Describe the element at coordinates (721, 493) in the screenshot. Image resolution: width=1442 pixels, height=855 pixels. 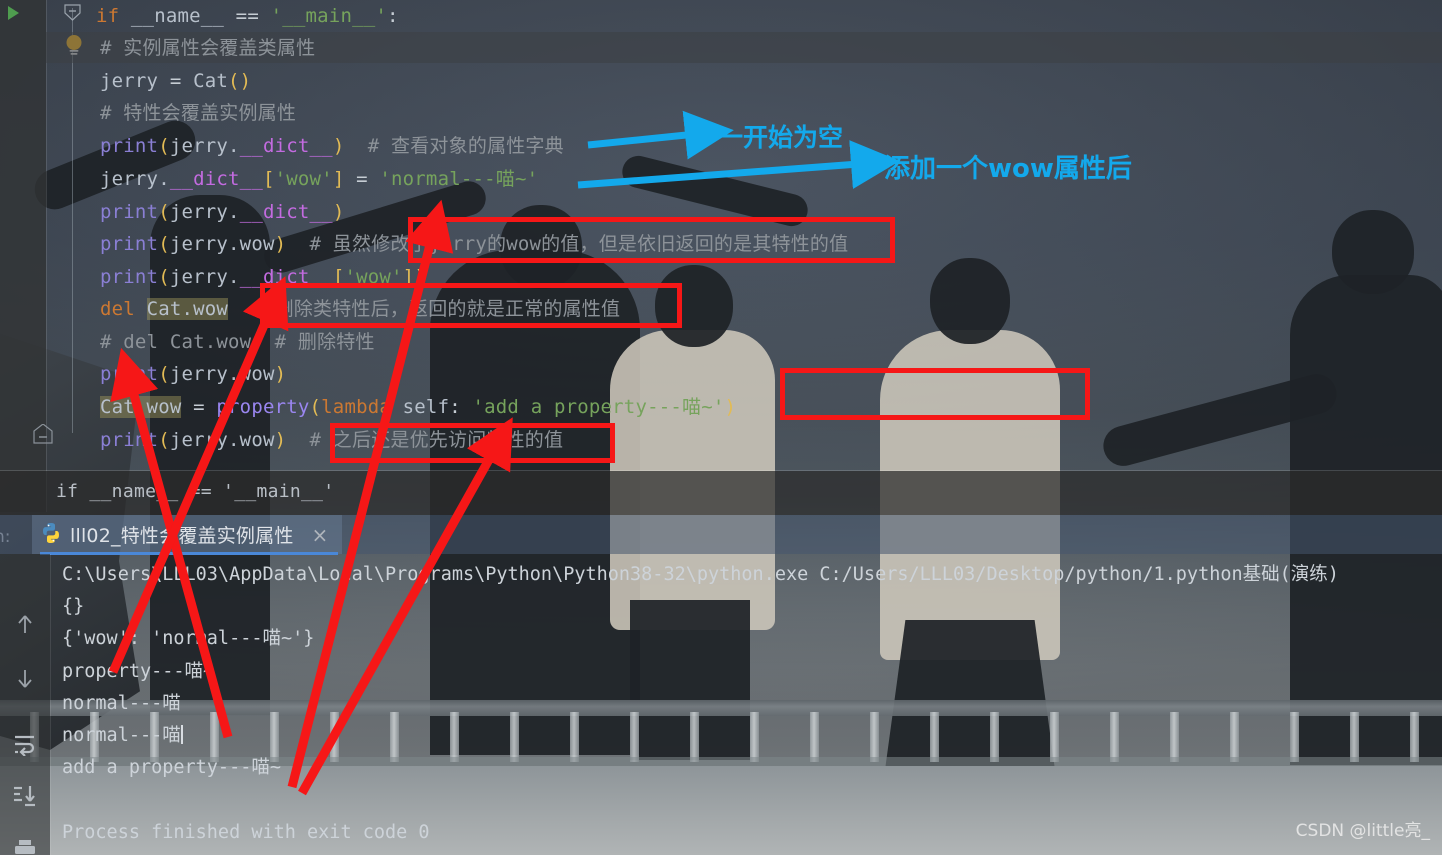
I see `breadcrumb: if __name__ == '__main__'` at that location.